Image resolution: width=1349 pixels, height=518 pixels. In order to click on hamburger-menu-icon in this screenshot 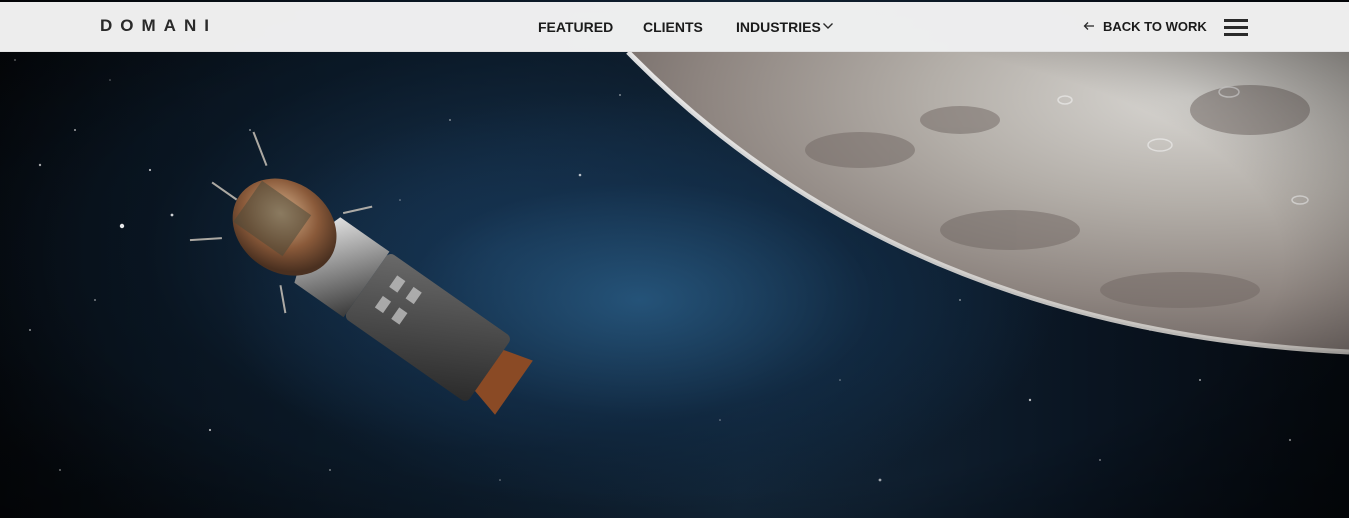, I will do `click(1236, 28)`.